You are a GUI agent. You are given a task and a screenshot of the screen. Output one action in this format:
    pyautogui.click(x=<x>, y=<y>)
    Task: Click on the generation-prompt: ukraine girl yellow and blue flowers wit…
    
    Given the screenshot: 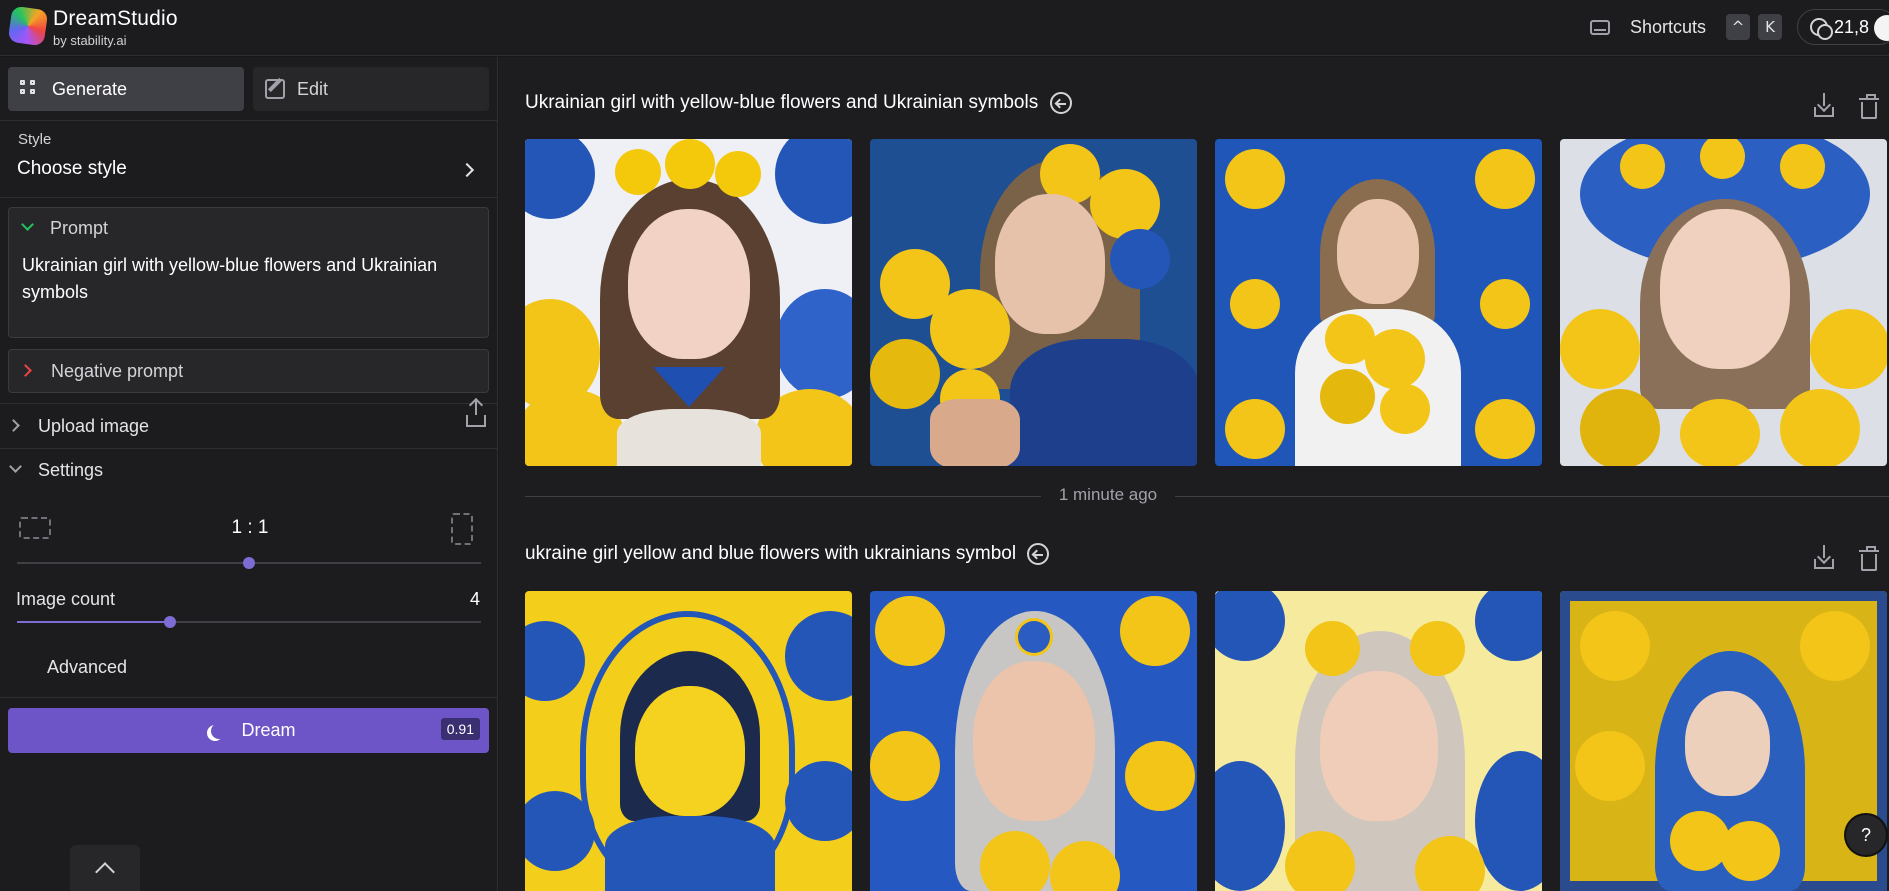 What is the action you would take?
    pyautogui.click(x=771, y=553)
    